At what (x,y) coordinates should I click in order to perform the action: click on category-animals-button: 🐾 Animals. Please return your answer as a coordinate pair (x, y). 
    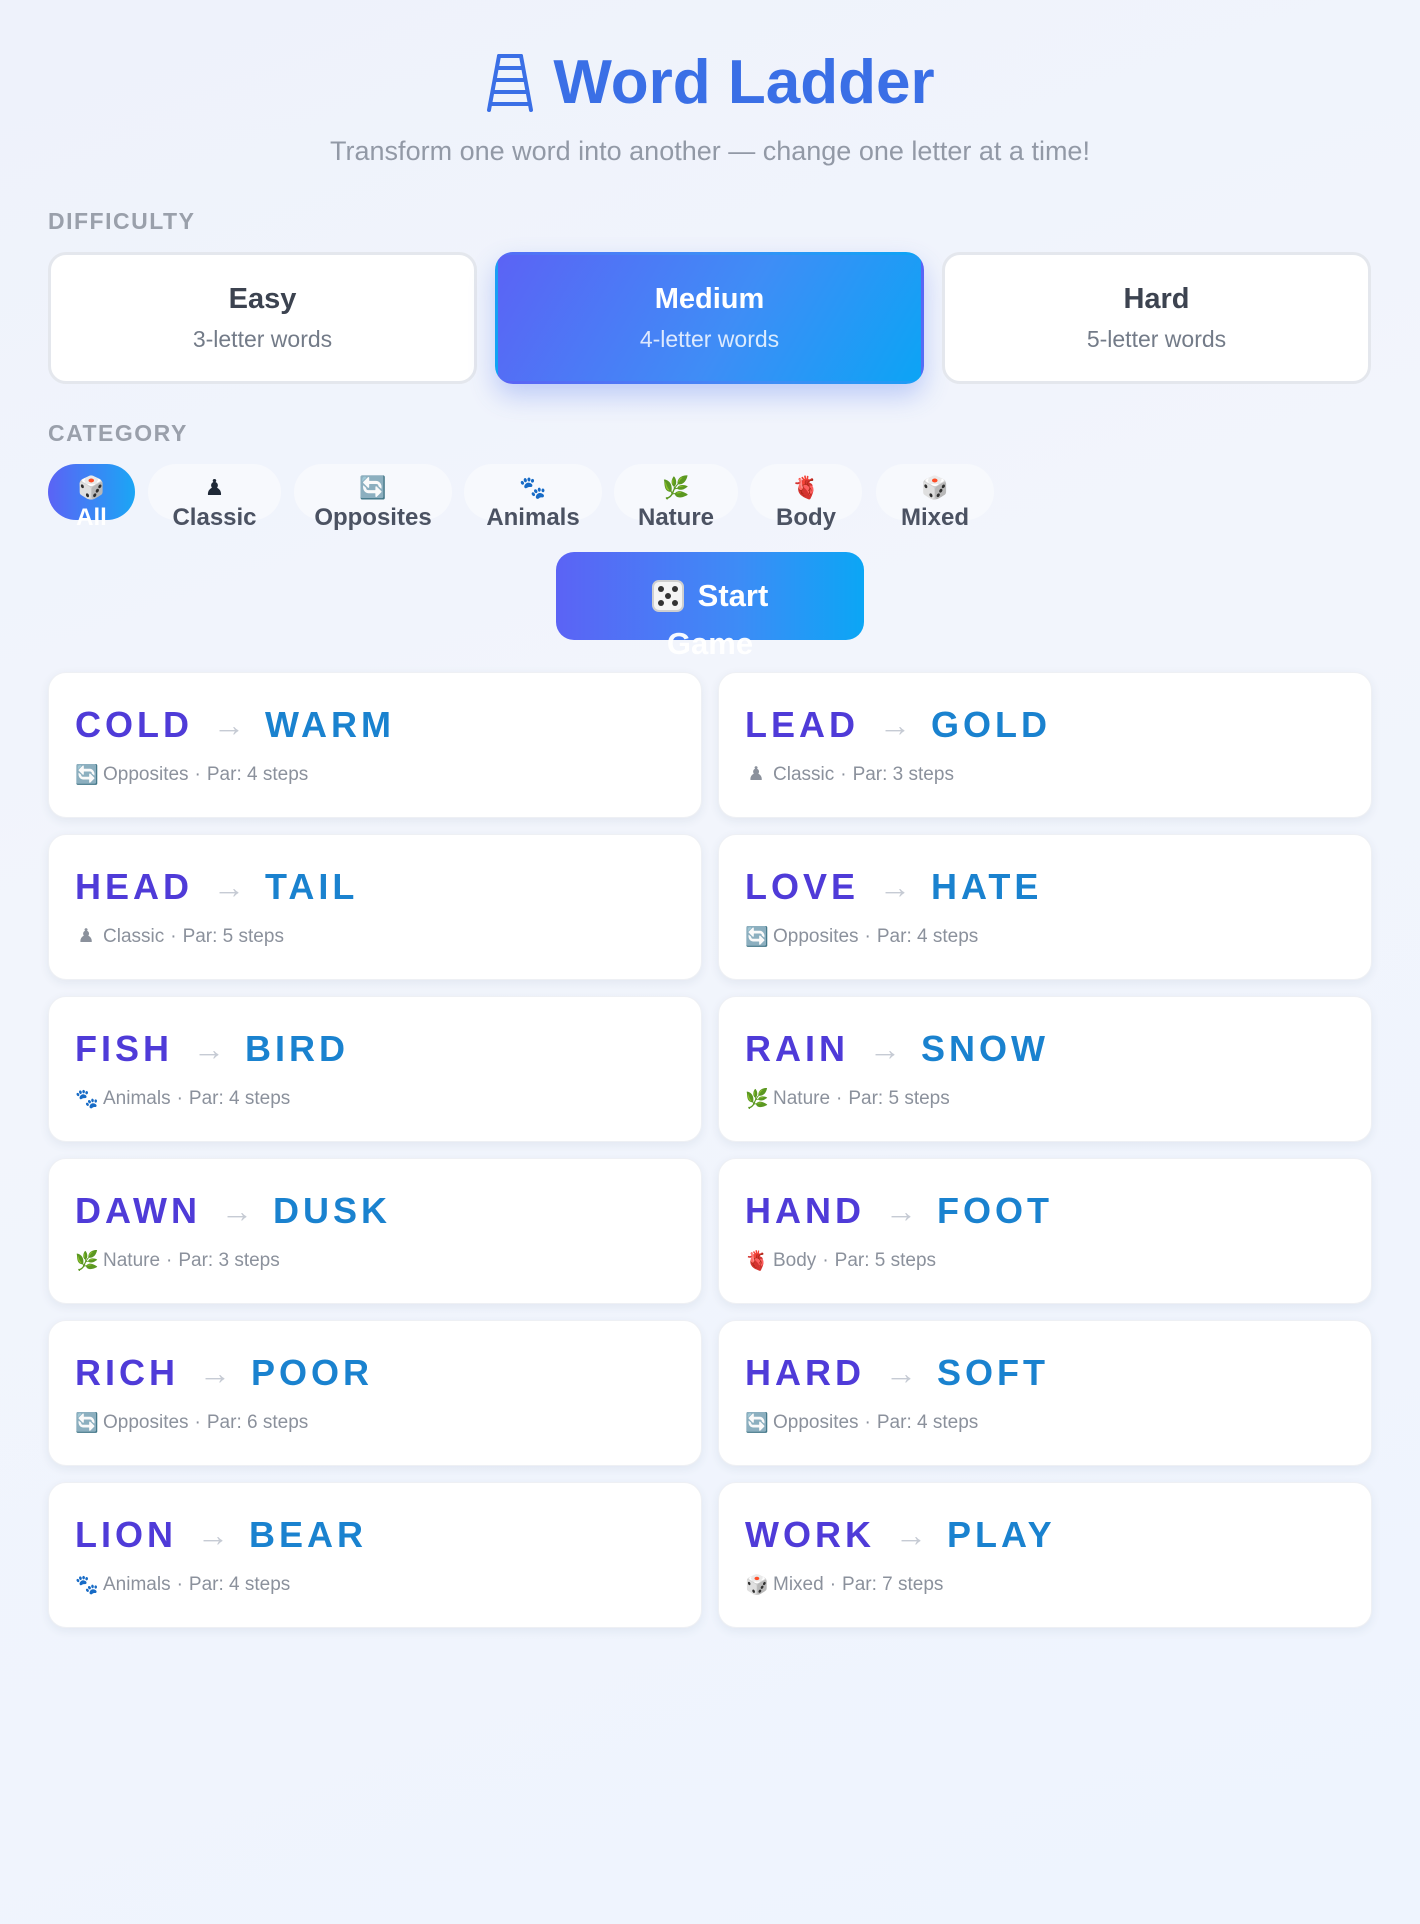
    Looking at the image, I should click on (533, 497).